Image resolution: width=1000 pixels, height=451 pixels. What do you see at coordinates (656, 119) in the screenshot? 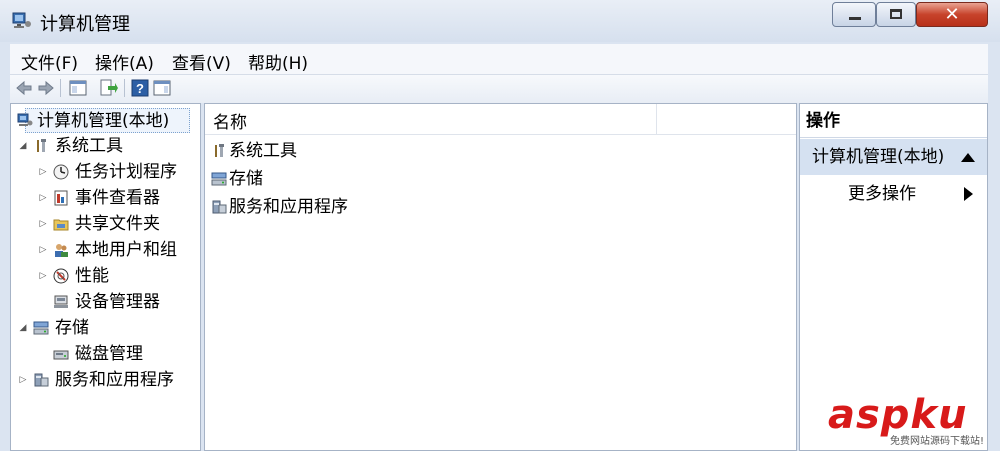
I see `column-divider` at bounding box center [656, 119].